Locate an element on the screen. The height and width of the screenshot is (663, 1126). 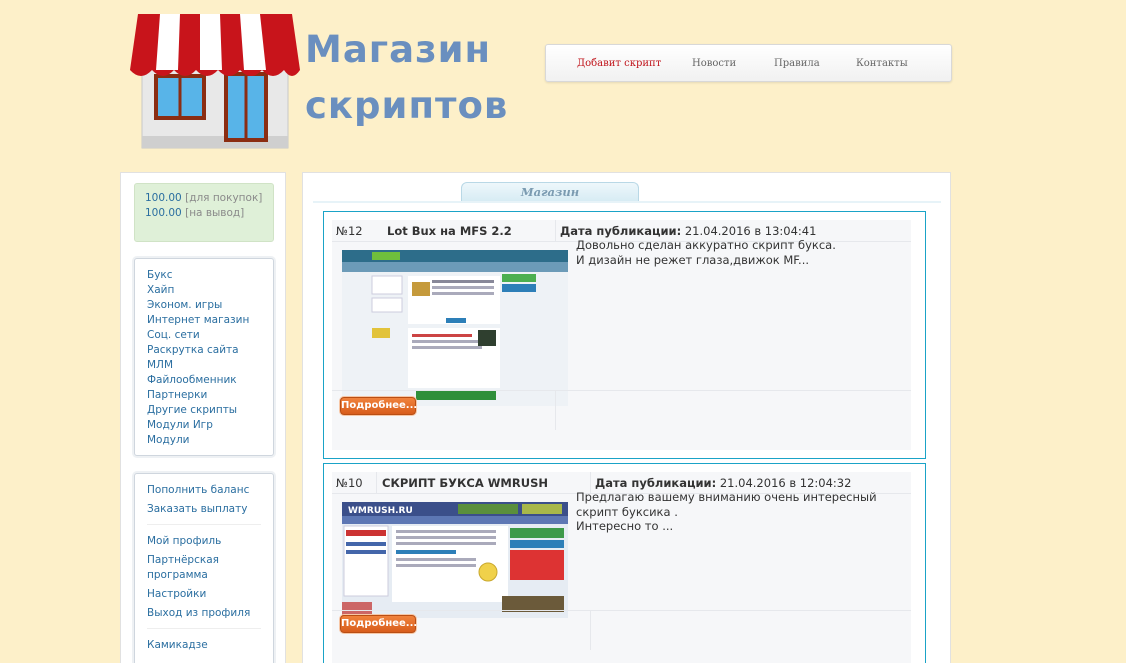
category-item: Партнерки is located at coordinates (204, 395).